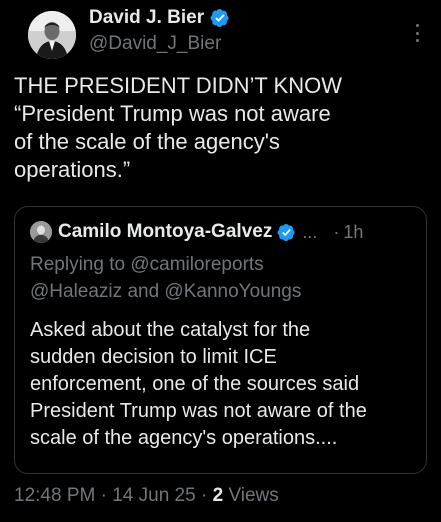 This screenshot has height=522, width=441. I want to click on quoted-line: enforcement, one of the sources said, so click(195, 384).